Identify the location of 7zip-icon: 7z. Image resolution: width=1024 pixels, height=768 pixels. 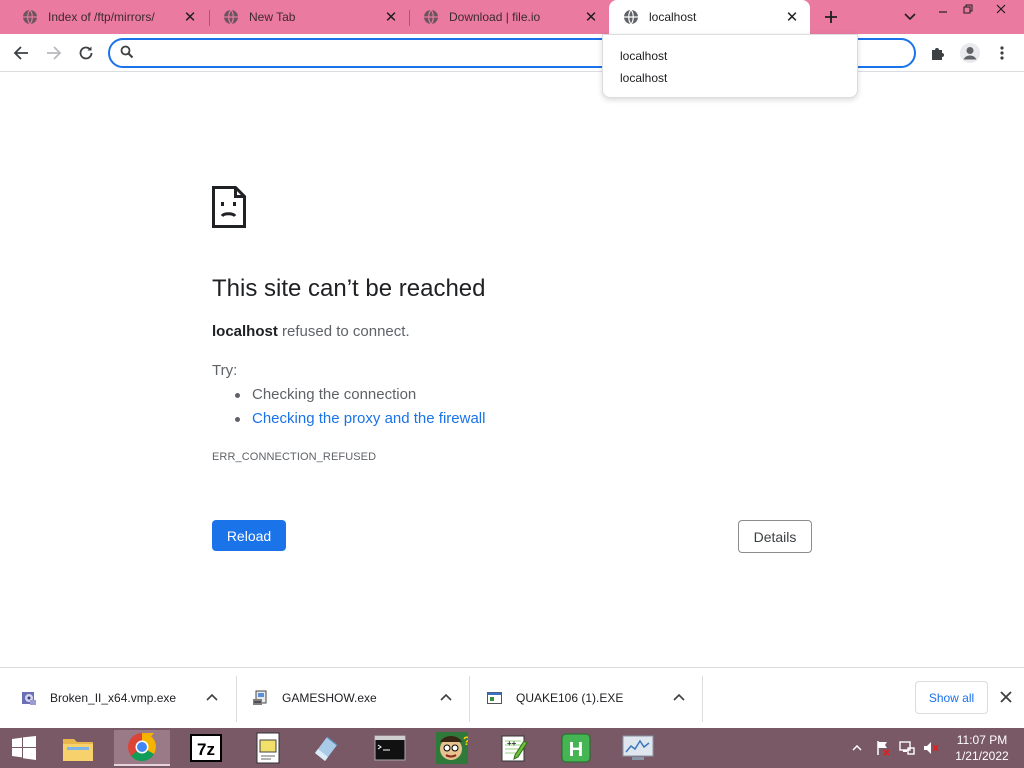
(206, 748).